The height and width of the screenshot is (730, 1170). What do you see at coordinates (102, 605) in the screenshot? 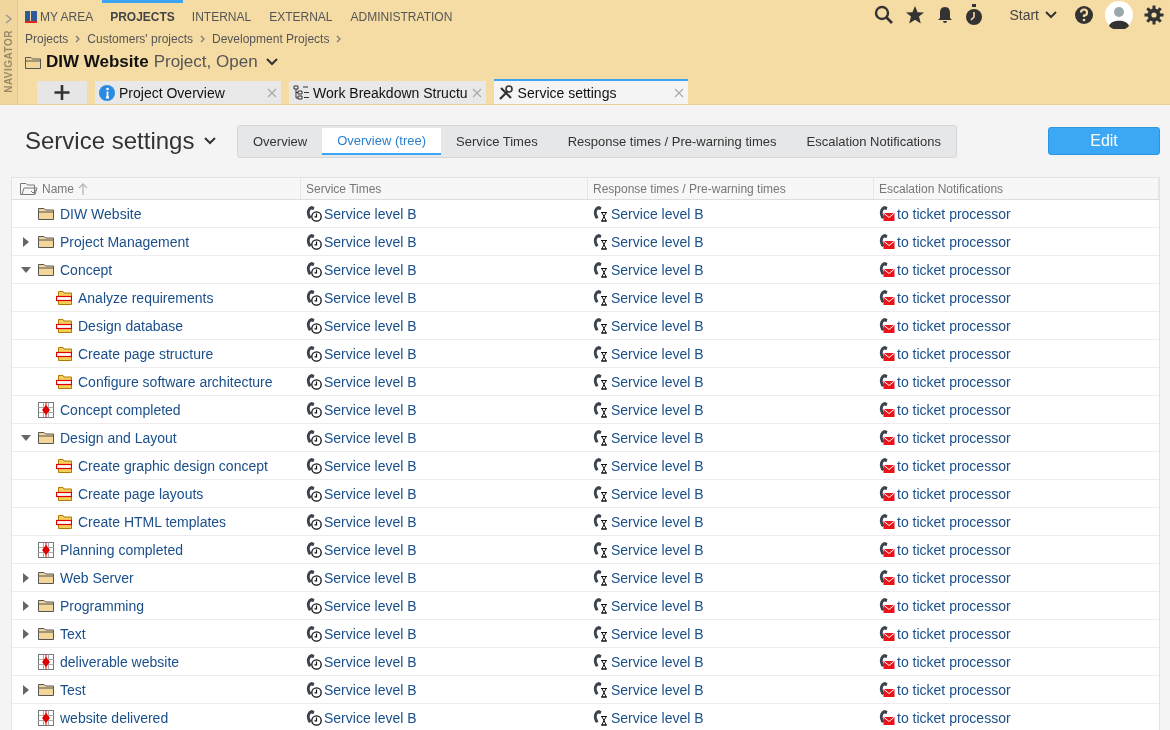
I see `tree-item-link: Programming` at bounding box center [102, 605].